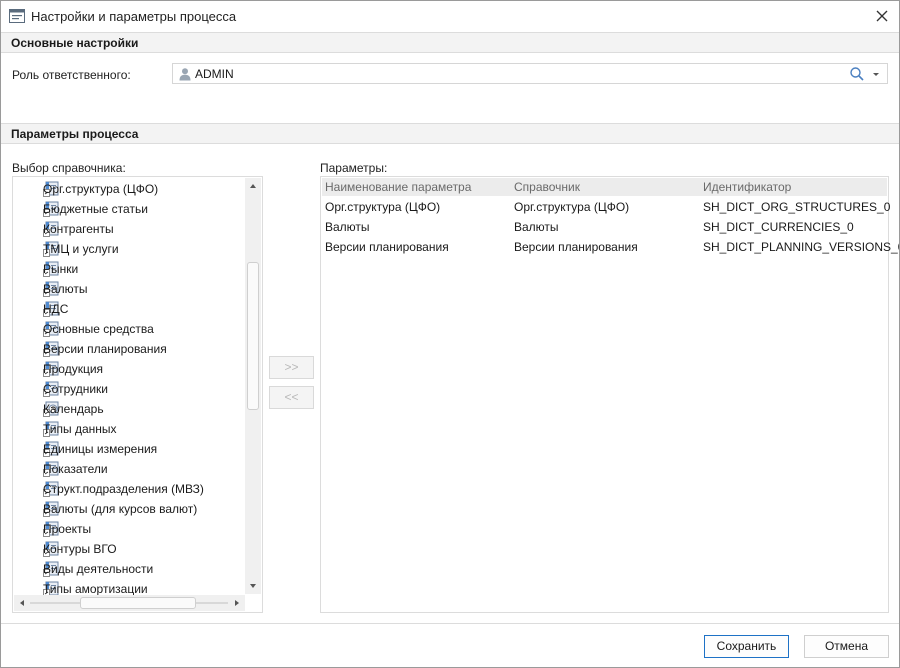  Describe the element at coordinates (387, 247) in the screenshot. I see `param-name-cell: Версии планирования` at that location.